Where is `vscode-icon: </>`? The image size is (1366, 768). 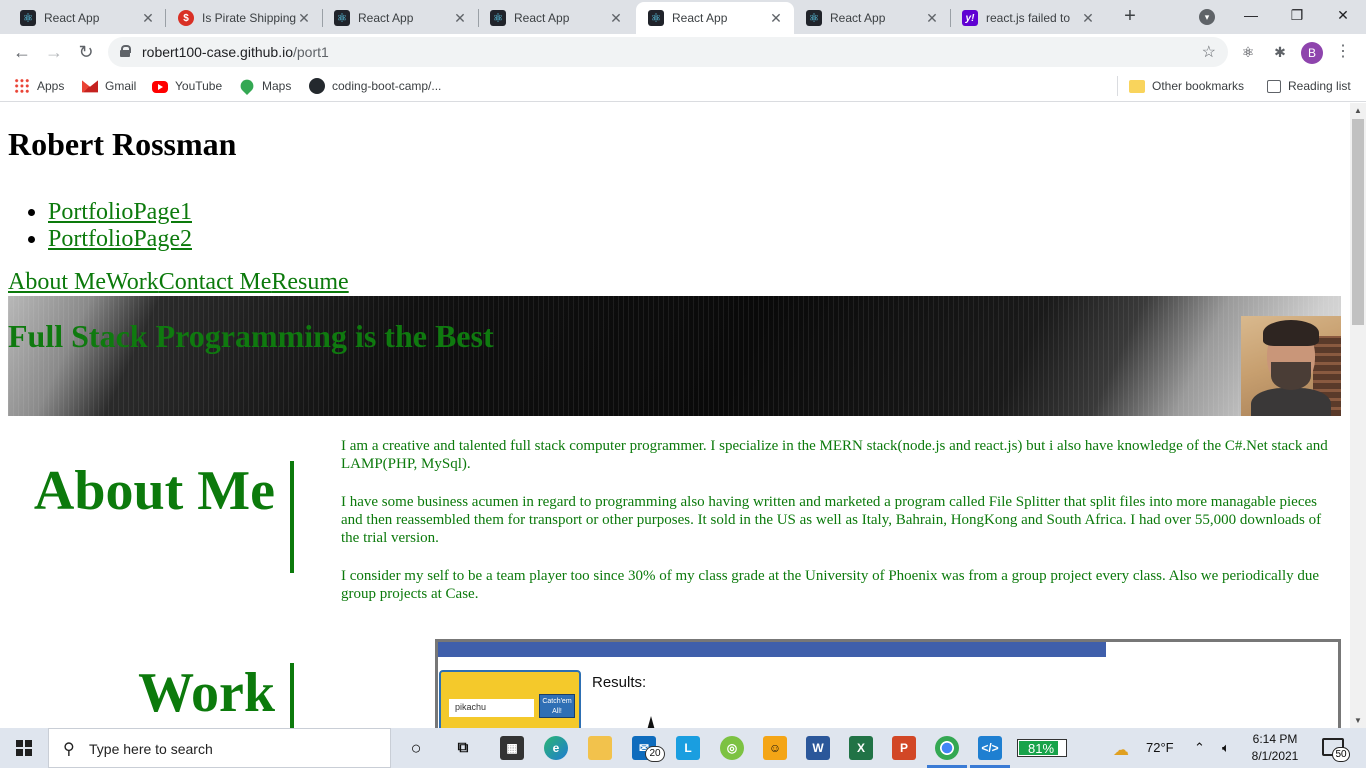 vscode-icon: </> is located at coordinates (990, 748).